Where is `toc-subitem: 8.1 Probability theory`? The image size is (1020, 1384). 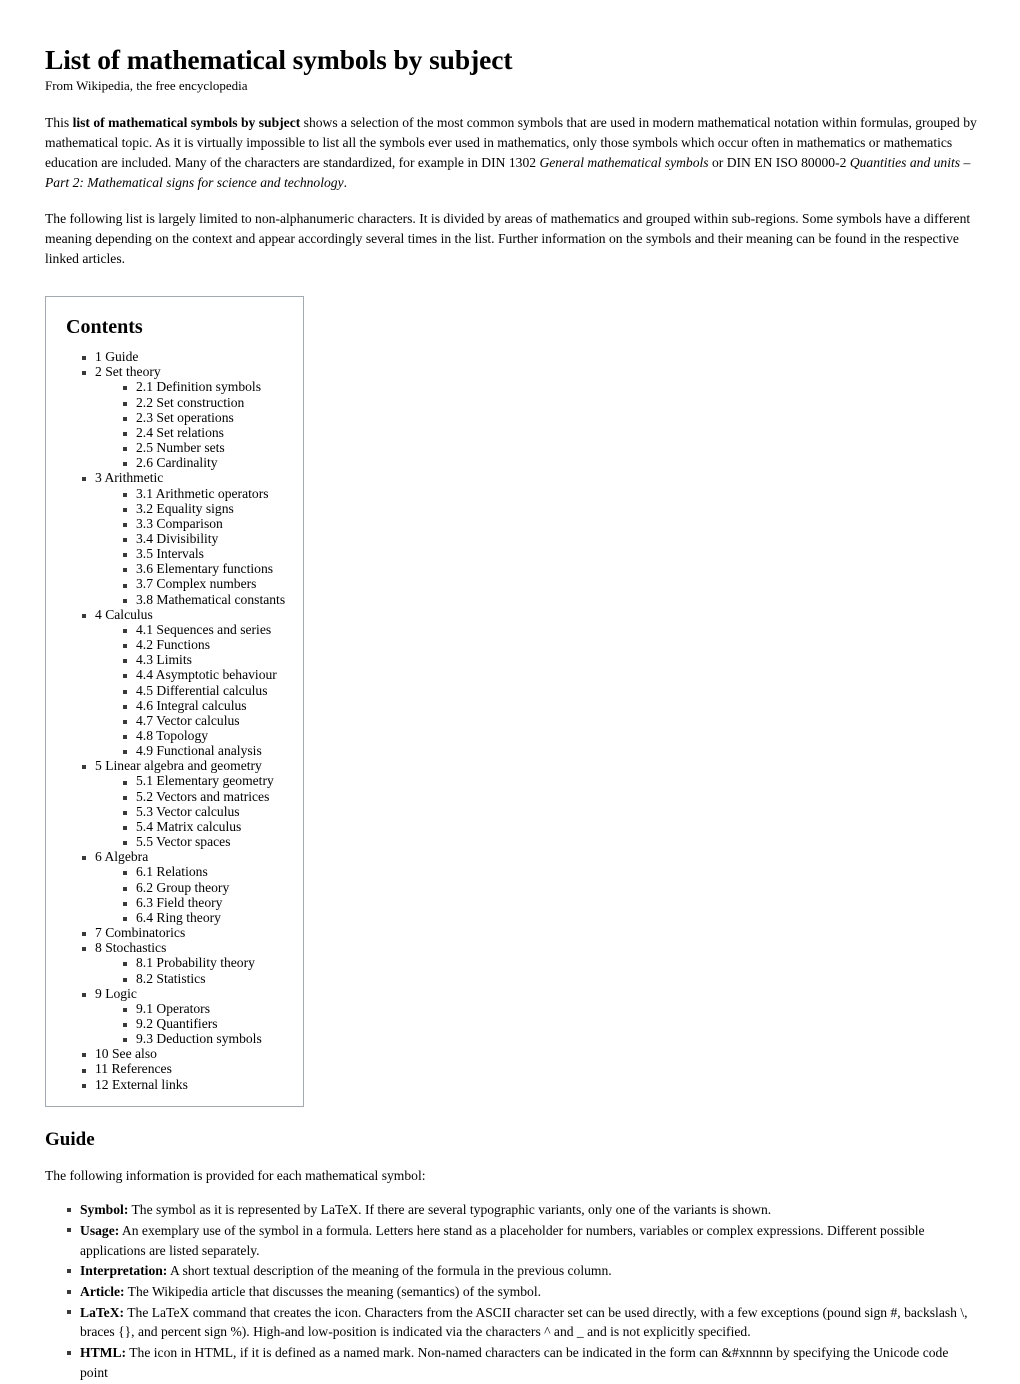
toc-subitem: 8.1 Probability theory is located at coordinates (204, 962).